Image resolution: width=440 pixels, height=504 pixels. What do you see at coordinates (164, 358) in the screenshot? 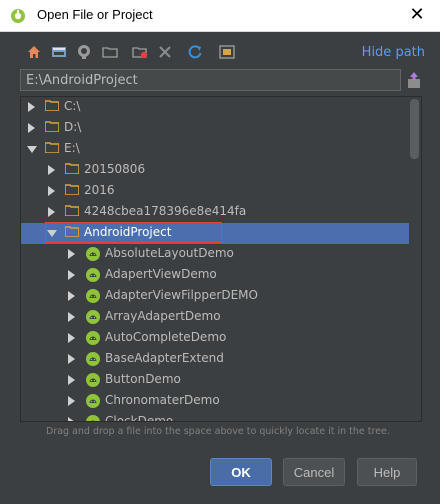
I see `tree-row-label: BaseAdapterExtend` at bounding box center [164, 358].